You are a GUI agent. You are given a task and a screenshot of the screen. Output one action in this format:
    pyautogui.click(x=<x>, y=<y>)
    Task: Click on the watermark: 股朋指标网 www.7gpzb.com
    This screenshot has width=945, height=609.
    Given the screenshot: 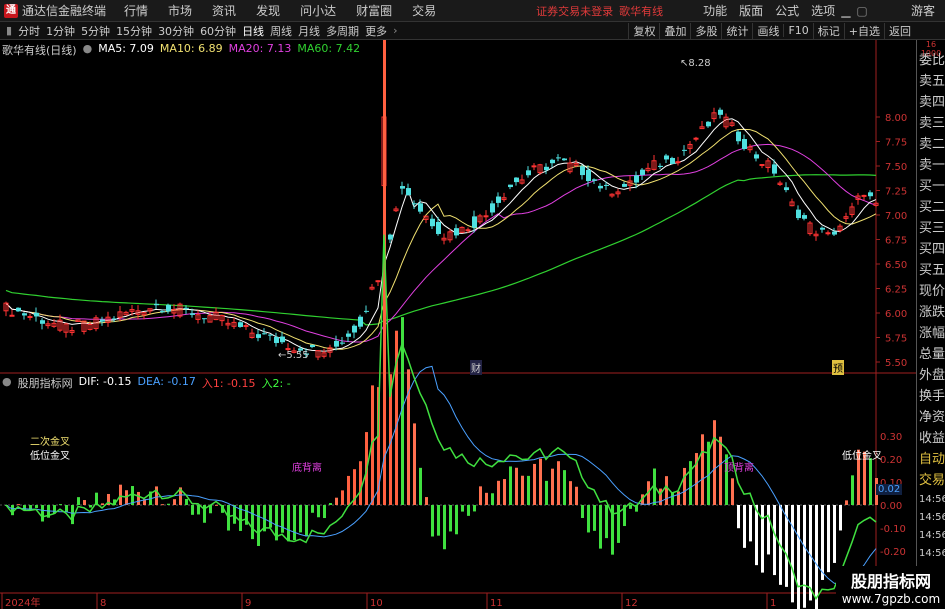 What is the action you would take?
    pyautogui.click(x=890, y=587)
    